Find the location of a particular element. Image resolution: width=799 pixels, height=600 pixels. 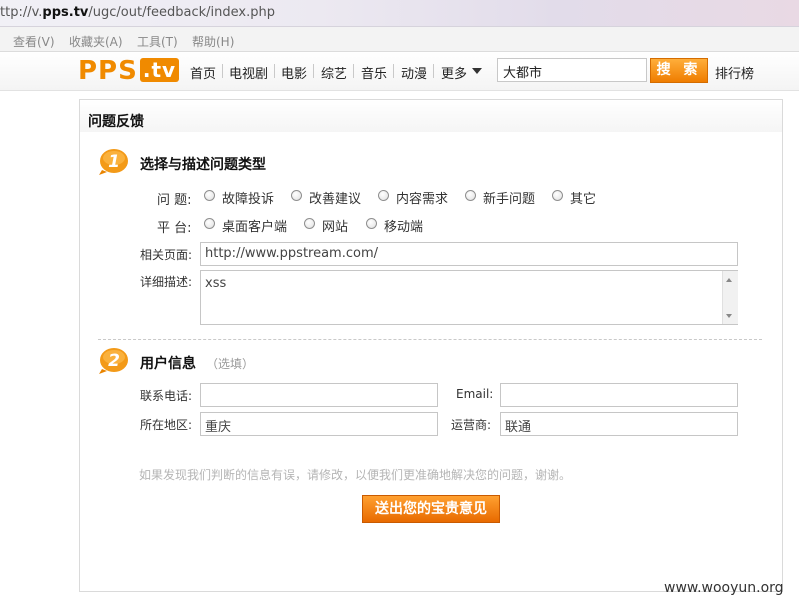

phone-input is located at coordinates (319, 395).